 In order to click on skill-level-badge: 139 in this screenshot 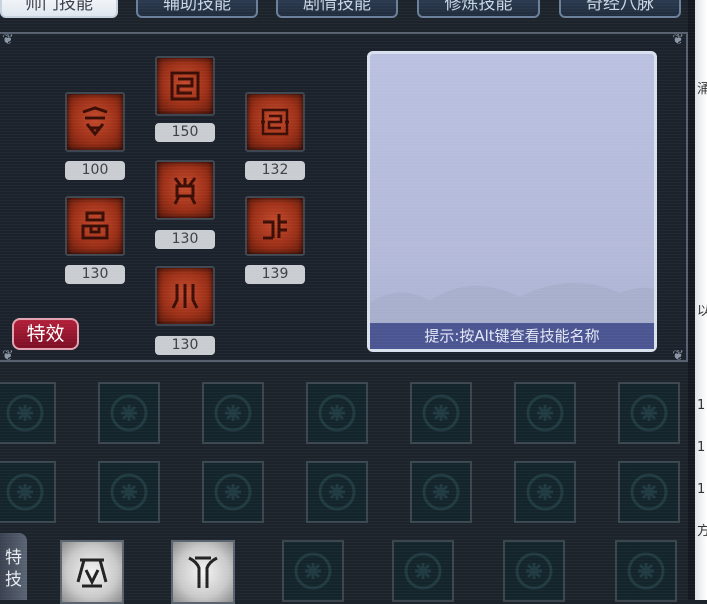, I will do `click(275, 274)`.